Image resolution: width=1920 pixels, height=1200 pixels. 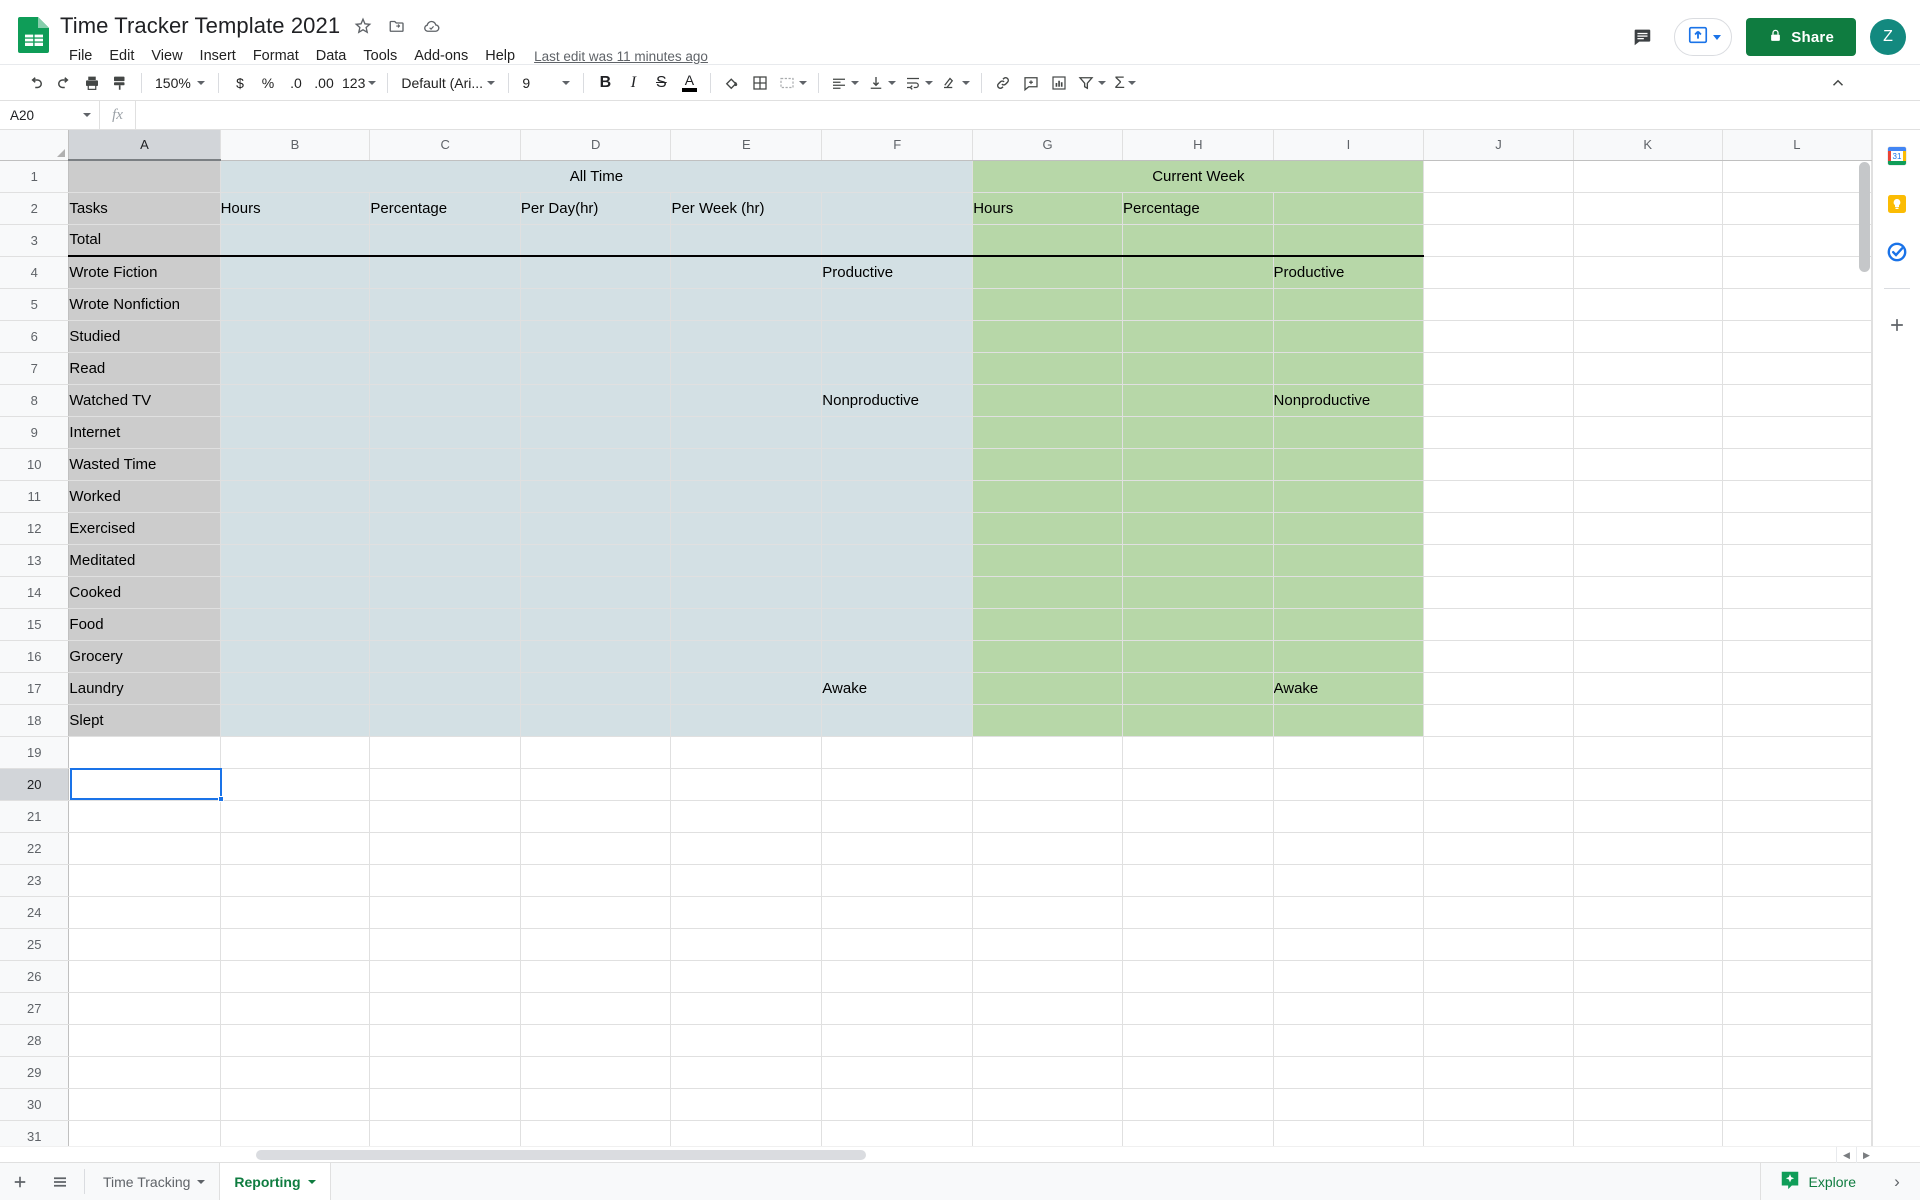 What do you see at coordinates (1498, 208) in the screenshot?
I see `cell-J2` at bounding box center [1498, 208].